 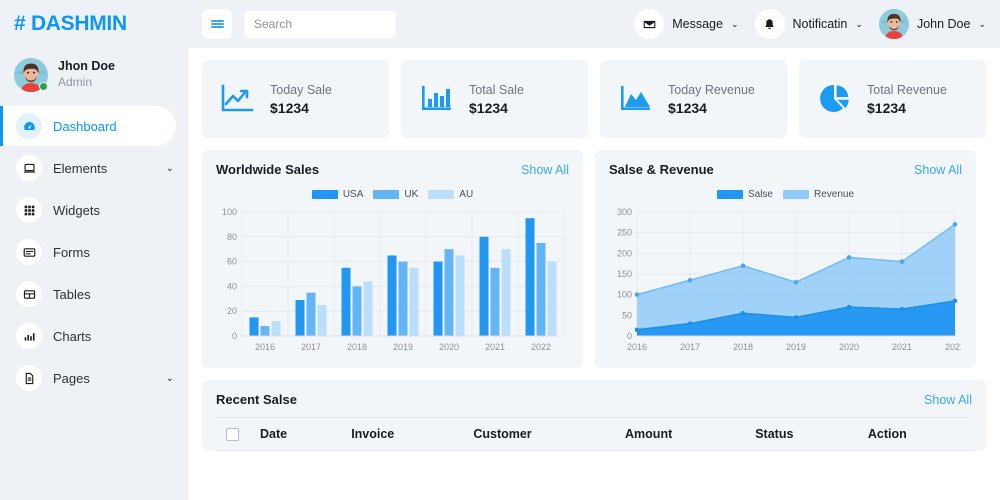 I want to click on sidebar-item-dashboard: Dashboard, so click(x=88, y=126).